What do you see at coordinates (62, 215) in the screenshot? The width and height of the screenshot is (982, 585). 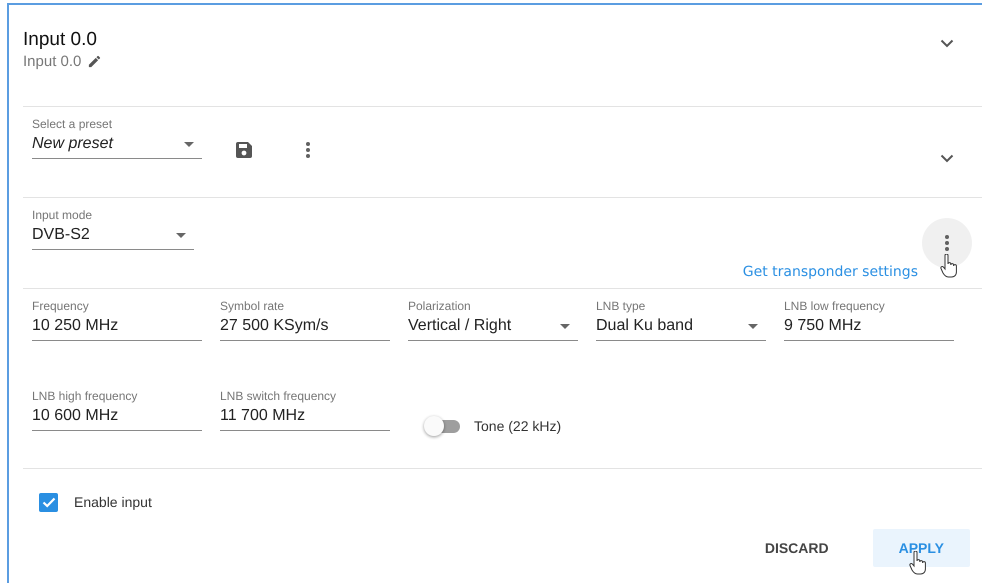 I see `field-label: Input mode` at bounding box center [62, 215].